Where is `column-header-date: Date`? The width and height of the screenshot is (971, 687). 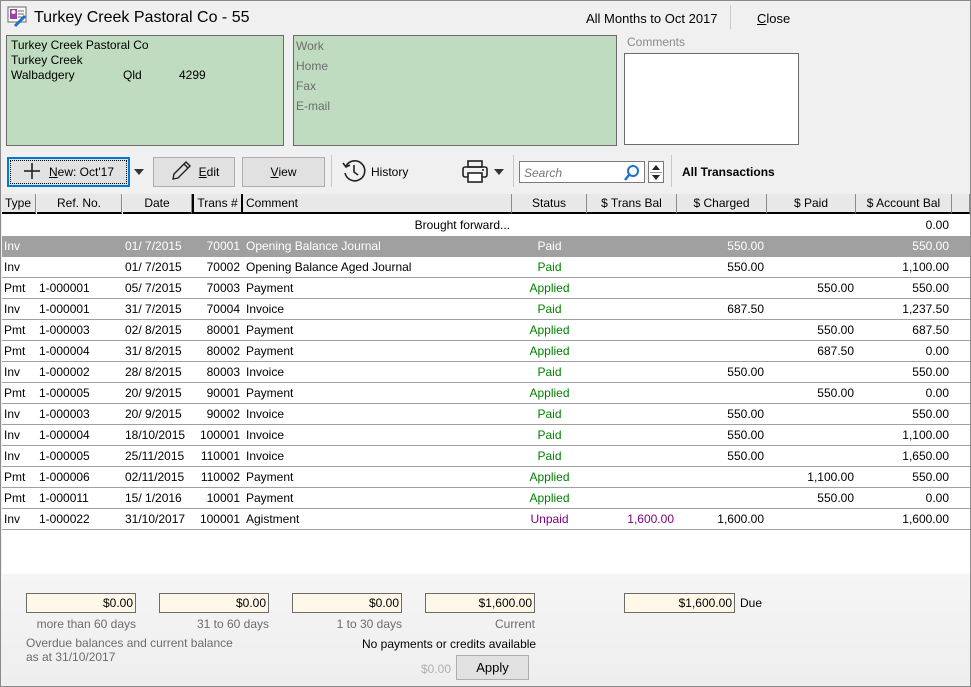 column-header-date: Date is located at coordinates (157, 204).